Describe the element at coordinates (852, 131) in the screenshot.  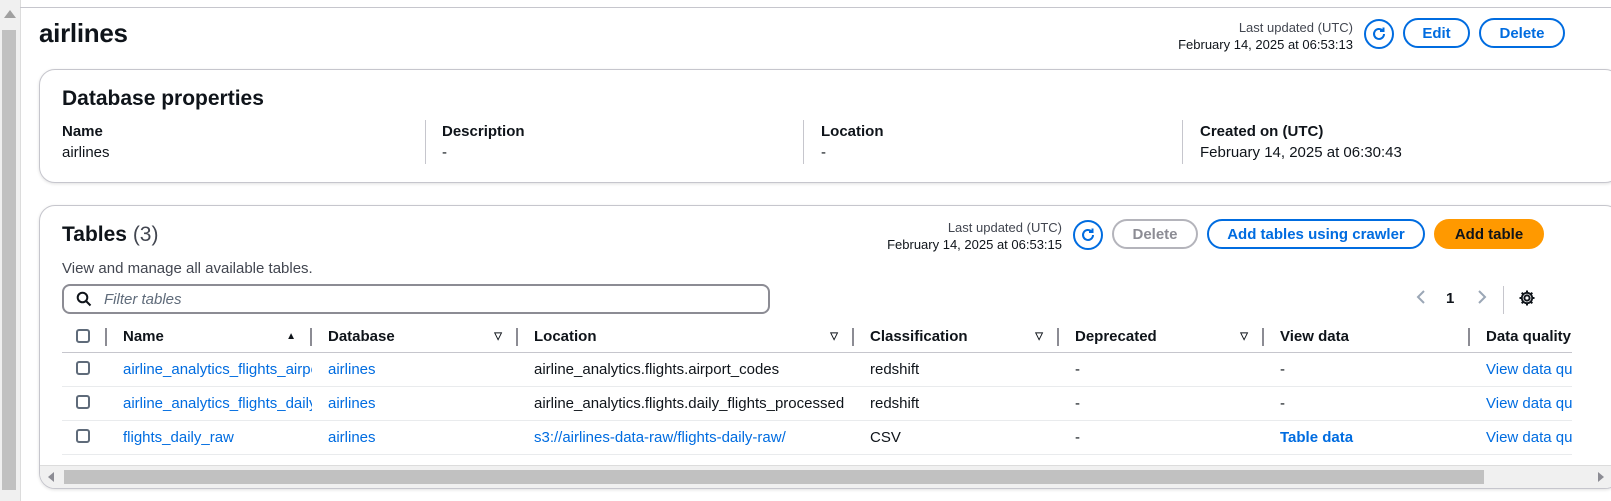
I see `prop-location-label: Location` at that location.